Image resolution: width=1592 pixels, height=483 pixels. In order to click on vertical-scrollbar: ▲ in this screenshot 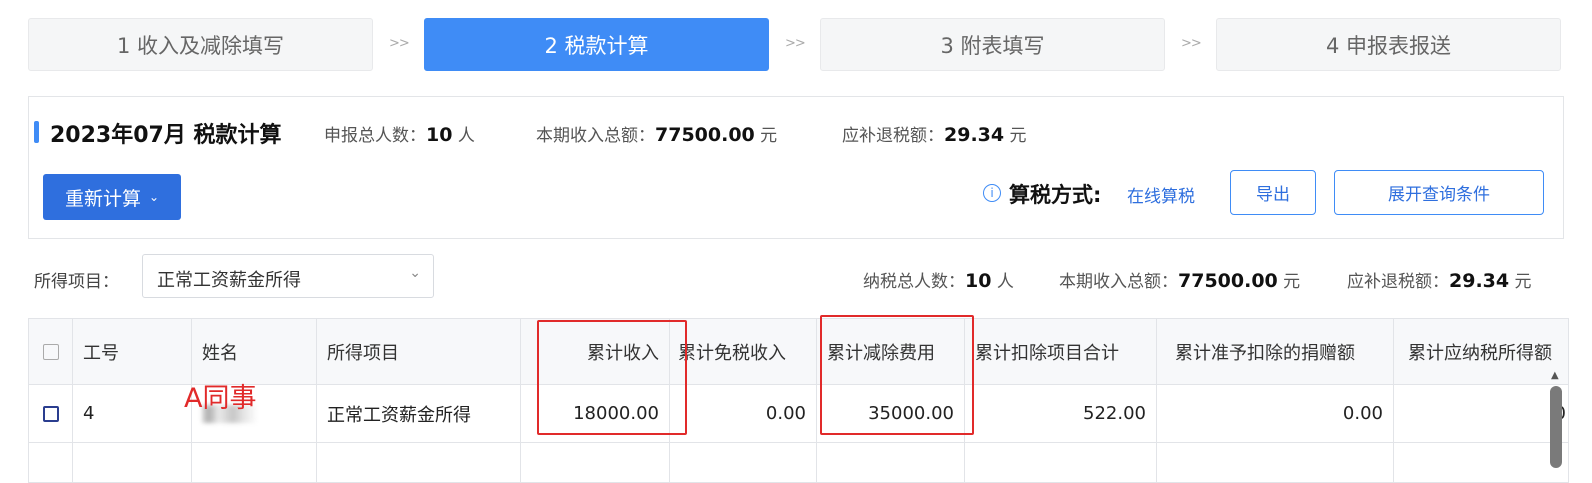, I will do `click(1556, 416)`.